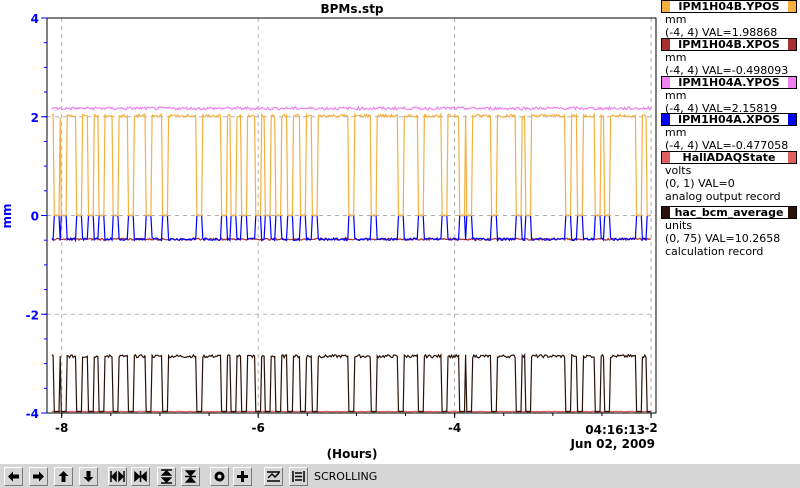 This screenshot has height=488, width=800. What do you see at coordinates (615, 430) in the screenshot?
I see `time-label: 04:16:13` at bounding box center [615, 430].